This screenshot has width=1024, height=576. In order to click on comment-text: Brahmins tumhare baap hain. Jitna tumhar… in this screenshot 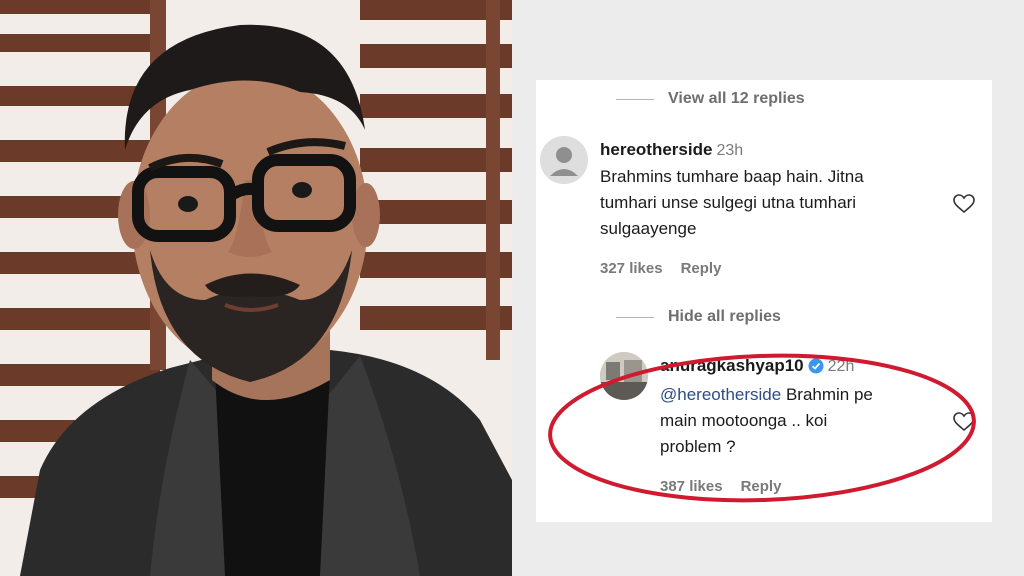, I will do `click(732, 203)`.